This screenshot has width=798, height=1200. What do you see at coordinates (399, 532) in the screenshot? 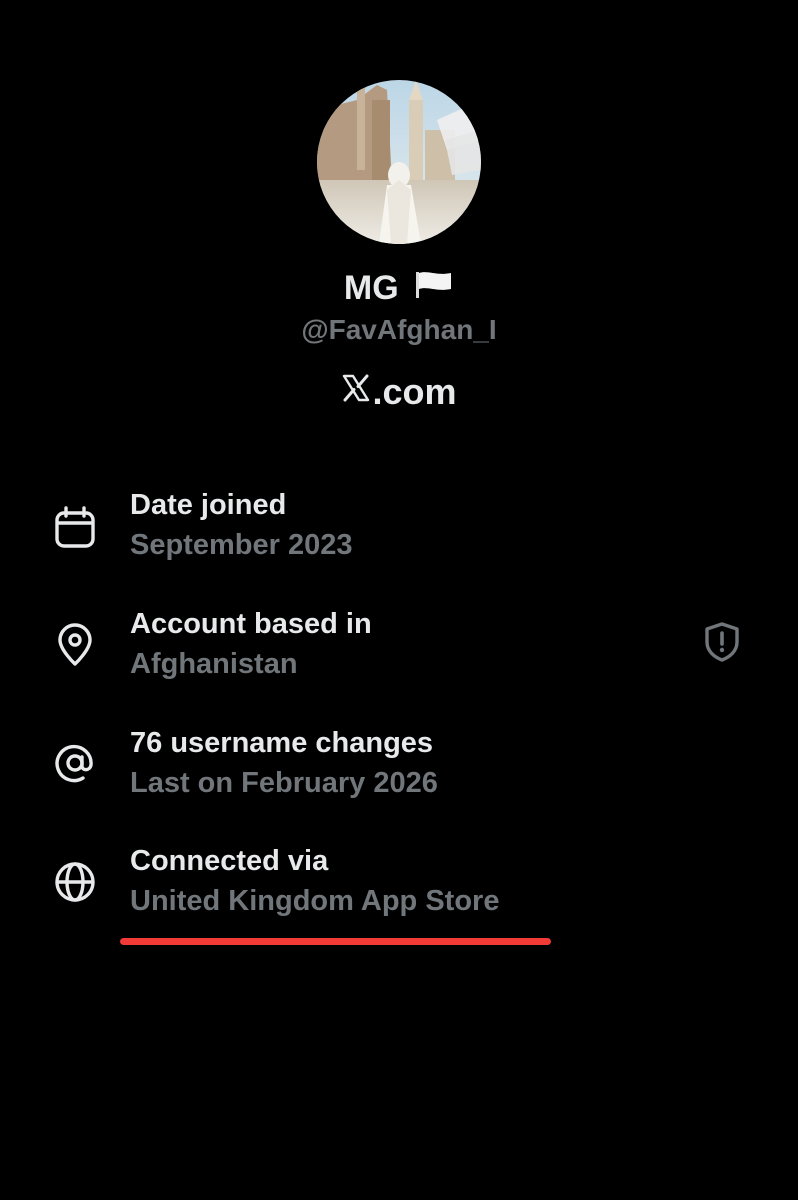
I see `date-joined-row: Date joined September 2023` at bounding box center [399, 532].